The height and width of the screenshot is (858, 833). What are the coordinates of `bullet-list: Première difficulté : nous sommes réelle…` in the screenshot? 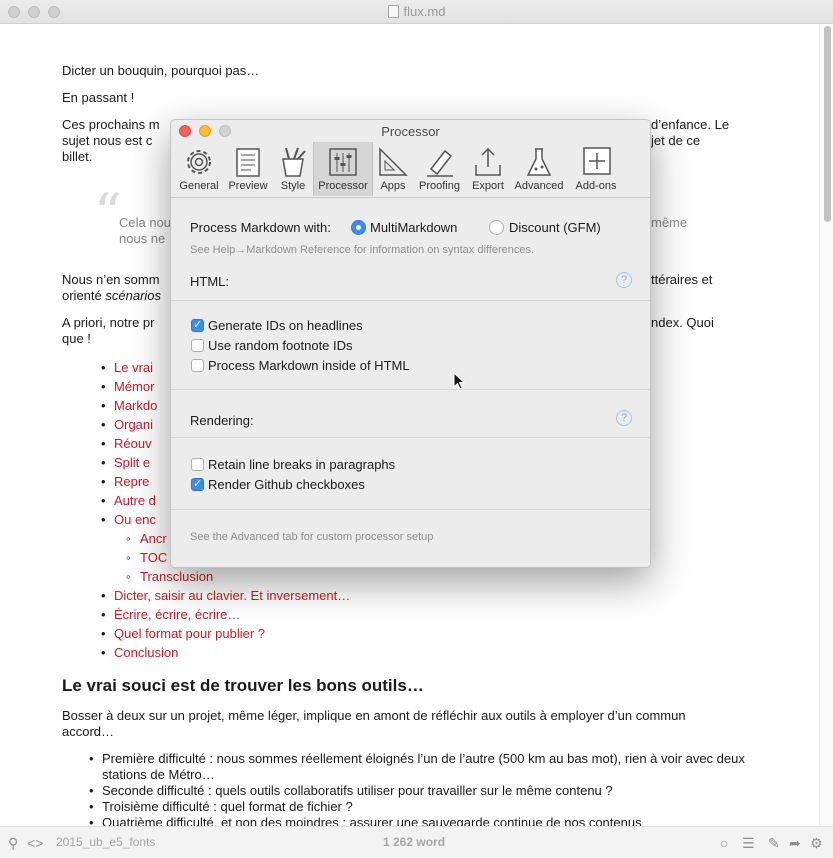 It's located at (420, 791).